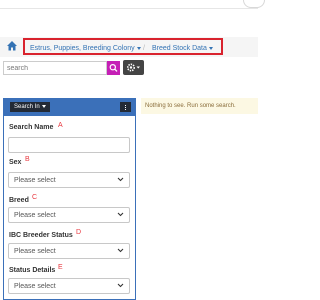  I want to click on ibc-breeder-status-value: Please select, so click(35, 251).